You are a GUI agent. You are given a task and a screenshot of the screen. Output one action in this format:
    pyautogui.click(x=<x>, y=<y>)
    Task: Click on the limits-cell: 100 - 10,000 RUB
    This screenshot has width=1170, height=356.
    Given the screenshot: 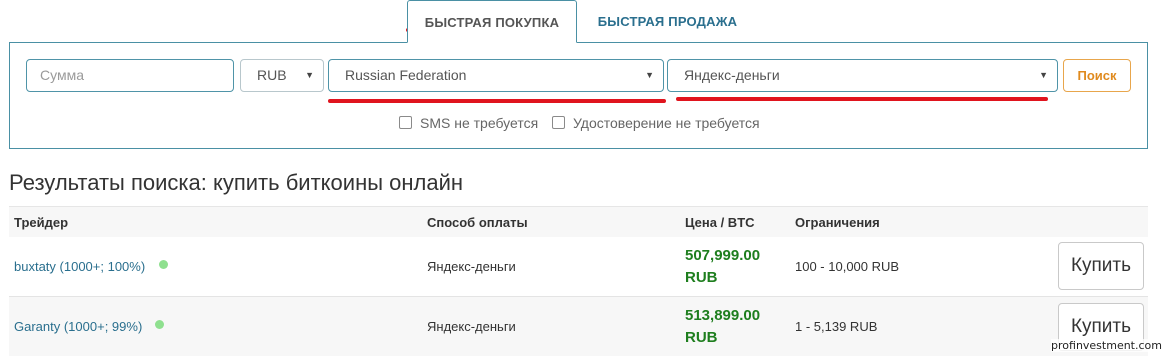 What is the action you would take?
    pyautogui.click(x=847, y=266)
    